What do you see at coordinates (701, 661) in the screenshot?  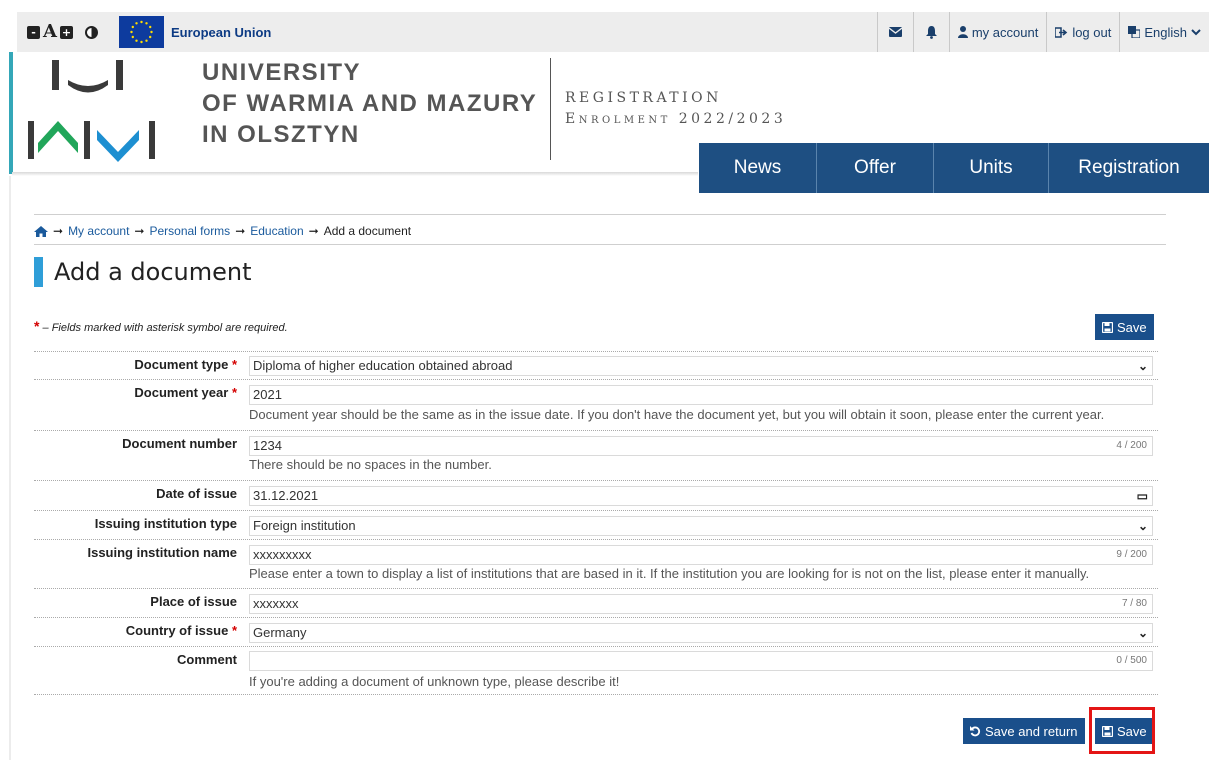 I see `comment-textarea: 0 / 500` at bounding box center [701, 661].